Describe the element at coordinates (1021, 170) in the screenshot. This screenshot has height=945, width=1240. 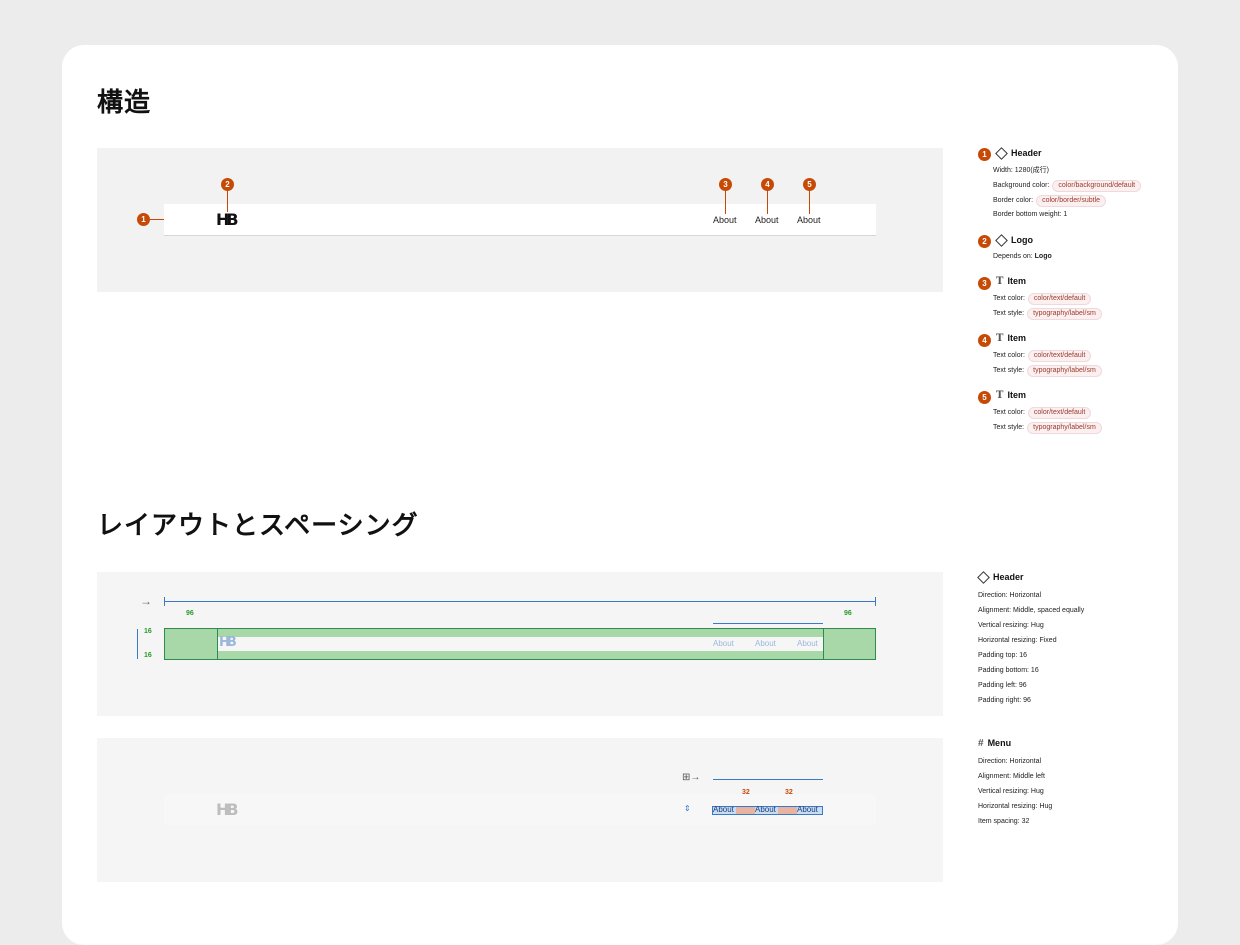
I see `spec-line: Width: 1280(成行)` at that location.